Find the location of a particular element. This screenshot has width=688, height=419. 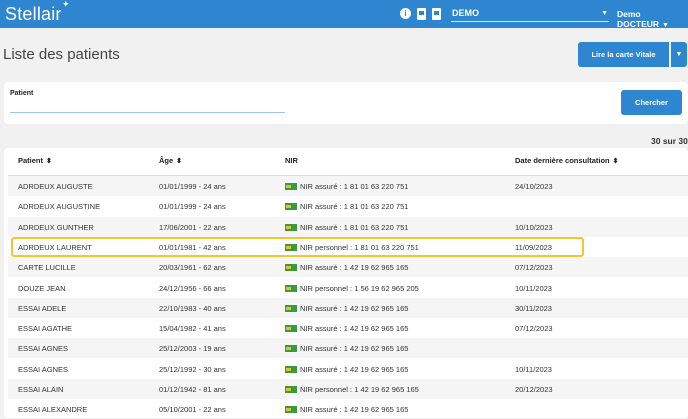

patient-name-cell: ESSAI ALAIN is located at coordinates (41, 389).